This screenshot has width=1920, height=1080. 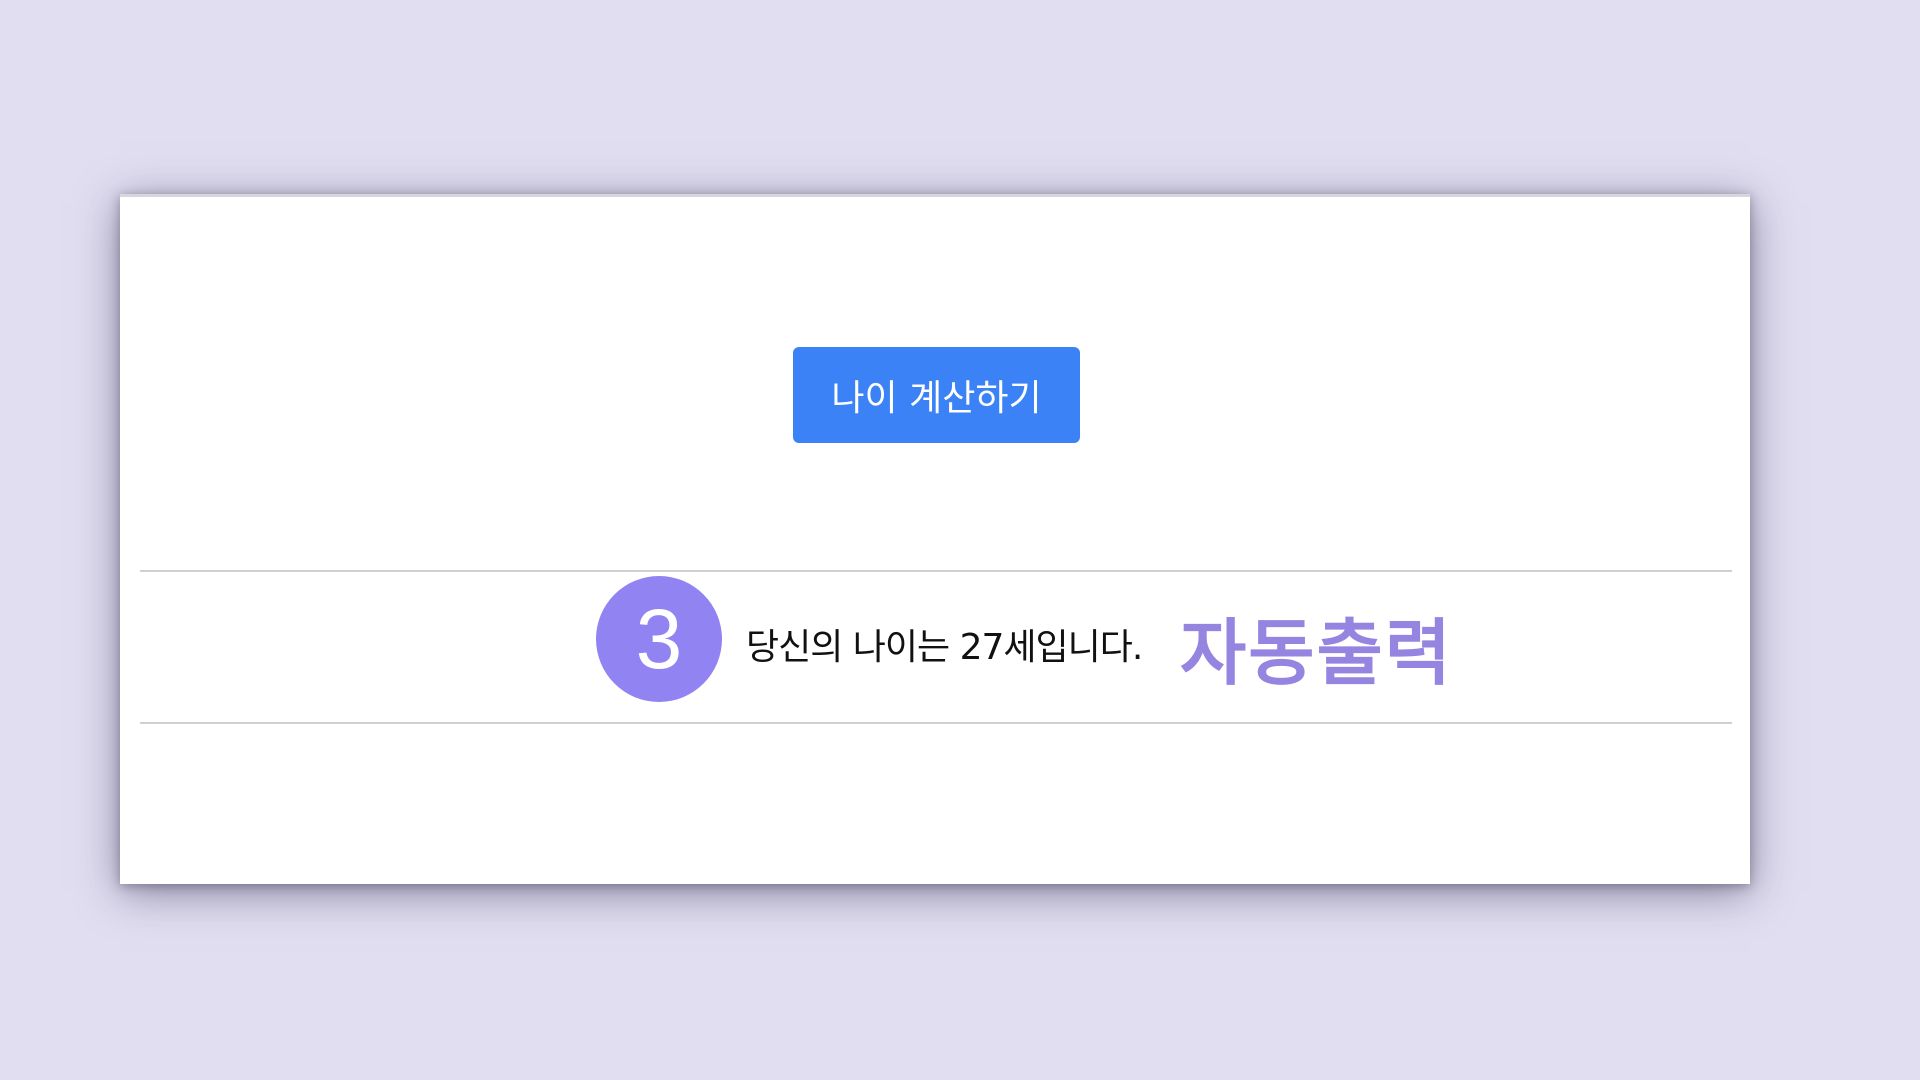 What do you see at coordinates (659, 639) in the screenshot?
I see `step-number-badge: 3` at bounding box center [659, 639].